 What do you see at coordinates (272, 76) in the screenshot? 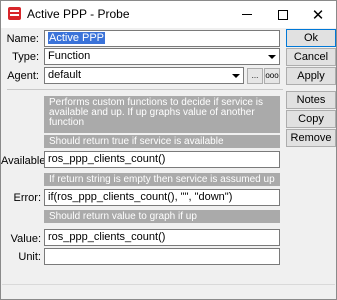
I see `agent-browse-button: ooo` at bounding box center [272, 76].